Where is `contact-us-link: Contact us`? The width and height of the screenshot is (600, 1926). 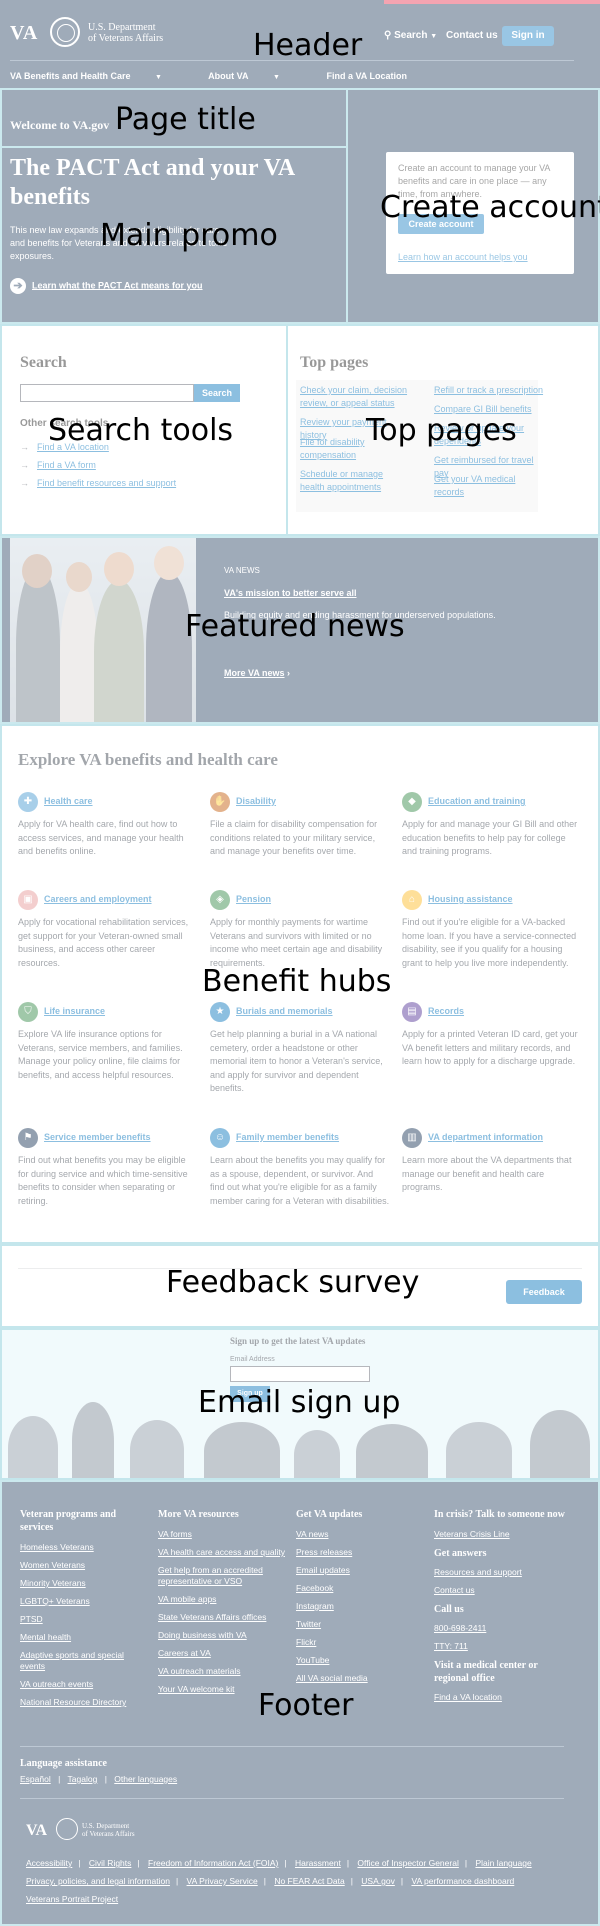
contact-us-link: Contact us is located at coordinates (472, 35).